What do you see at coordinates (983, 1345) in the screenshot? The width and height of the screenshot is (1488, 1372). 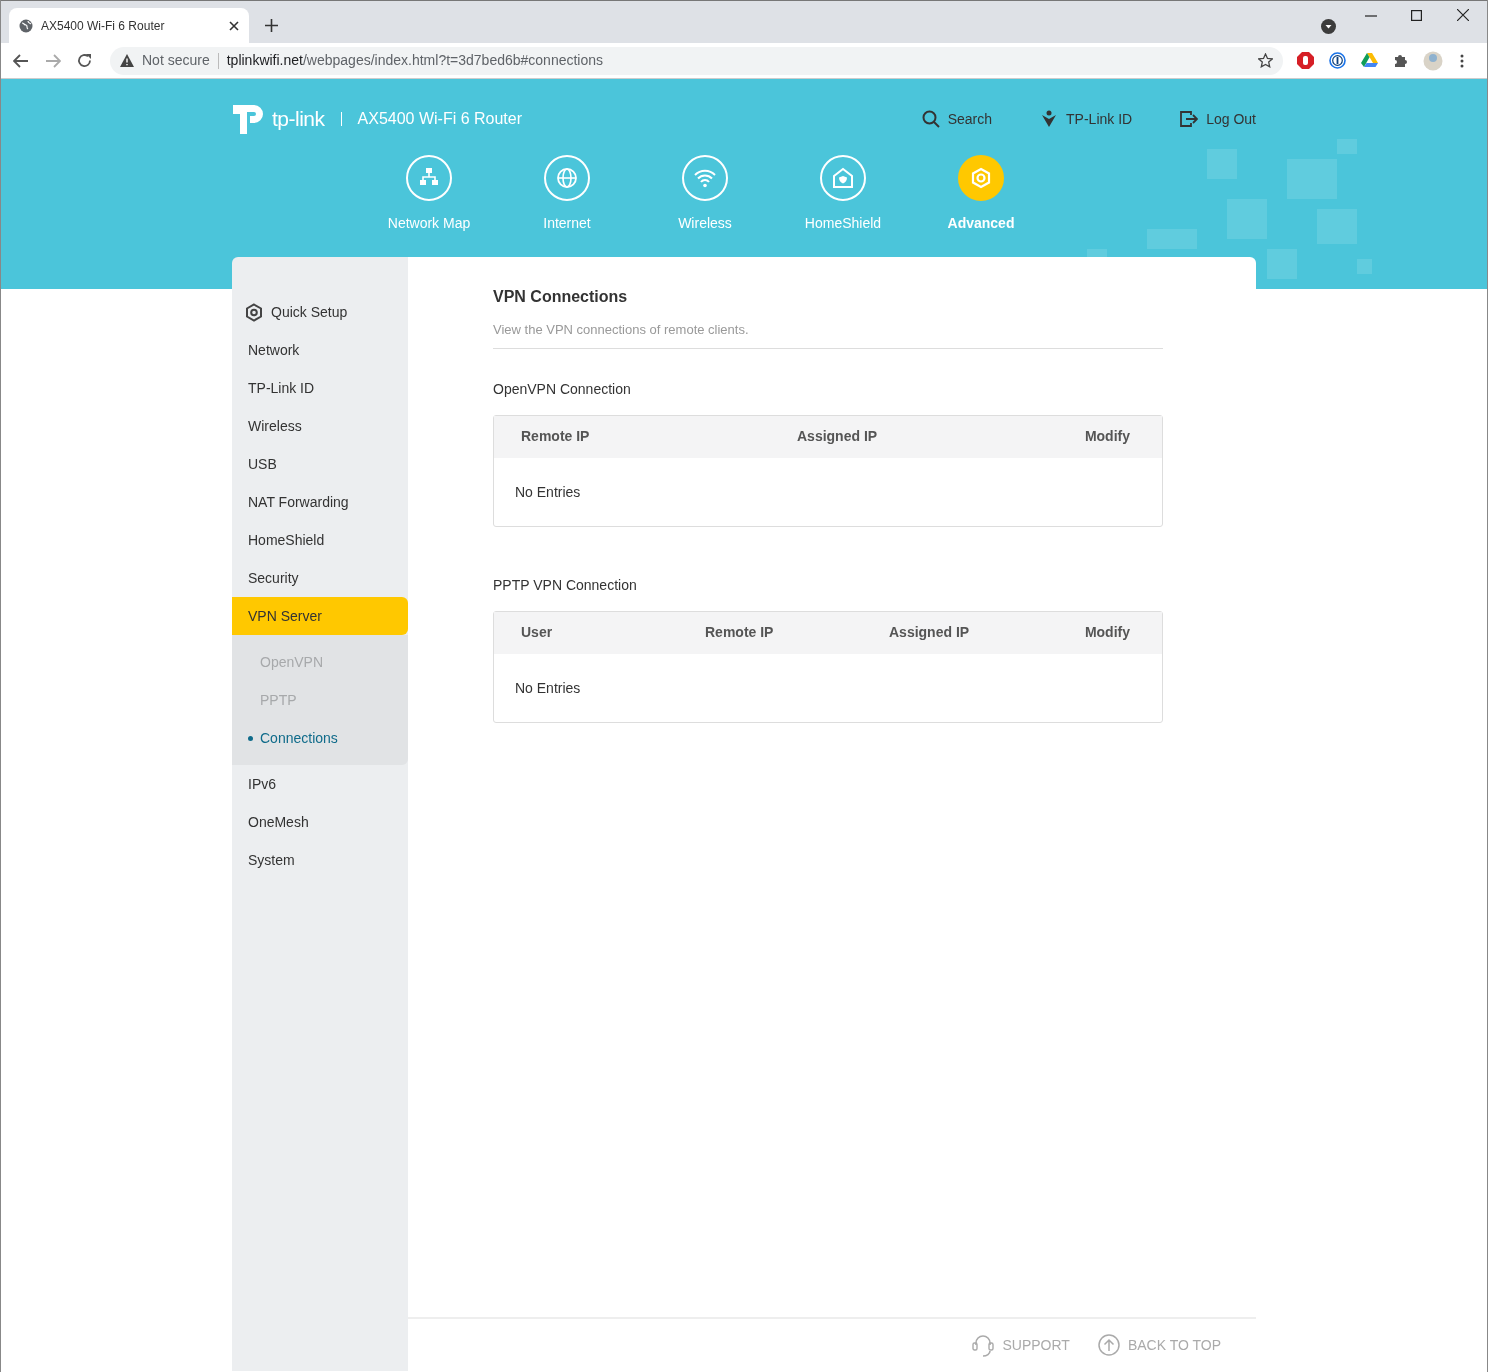 I see `headset-icon` at bounding box center [983, 1345].